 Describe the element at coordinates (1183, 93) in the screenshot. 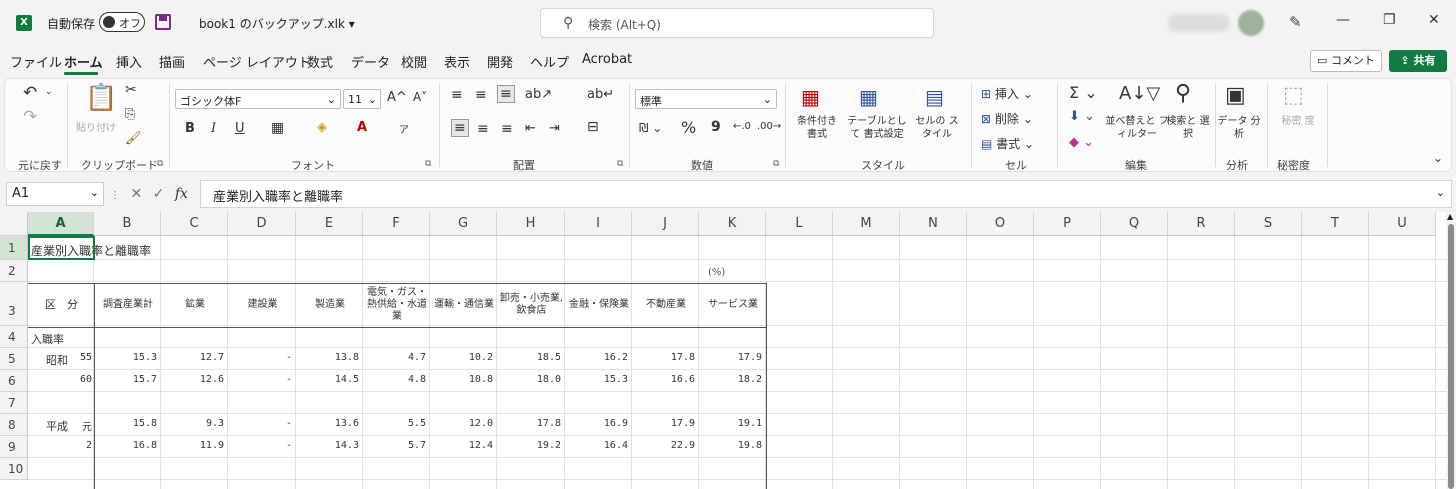

I see `find-icon: ⚲` at that location.